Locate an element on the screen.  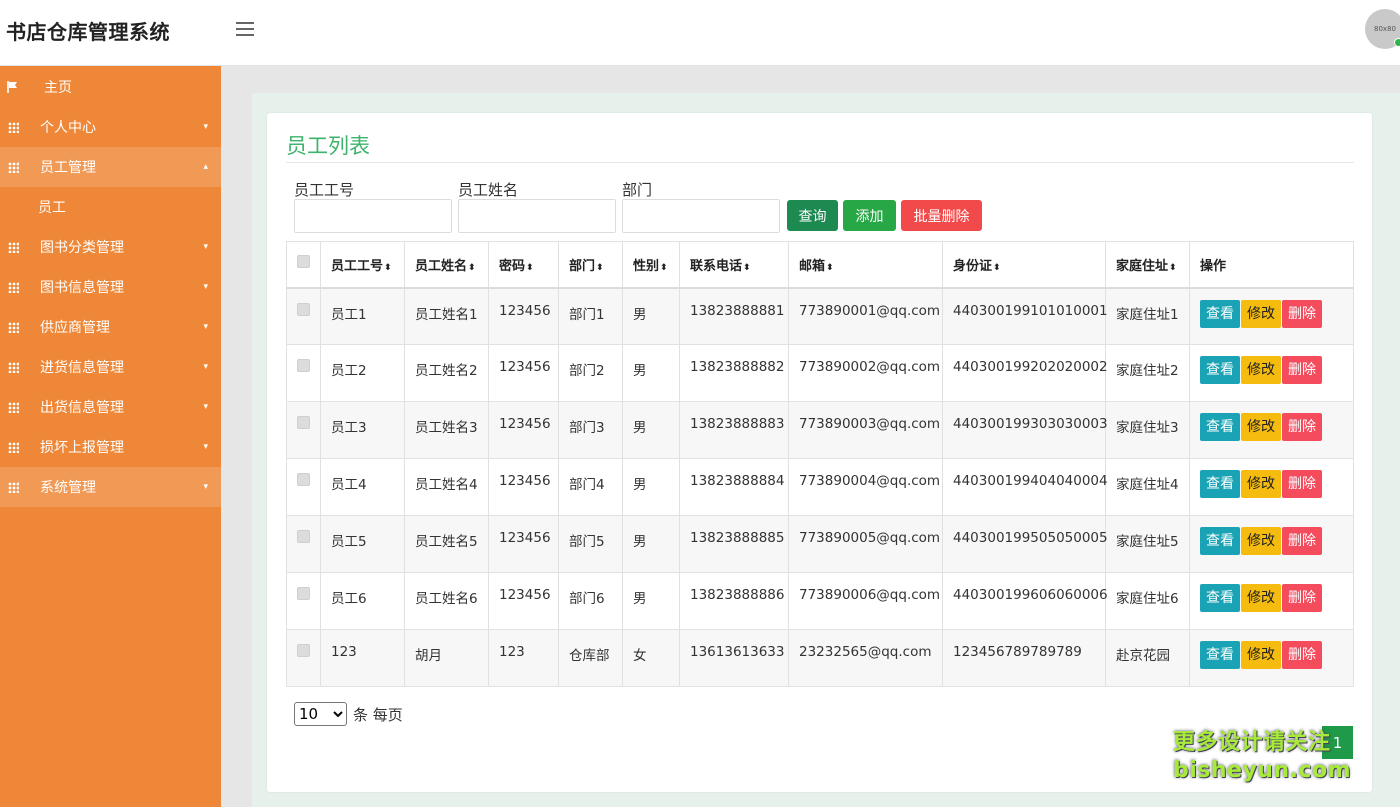
table-cell: 部门3 is located at coordinates (590, 430).